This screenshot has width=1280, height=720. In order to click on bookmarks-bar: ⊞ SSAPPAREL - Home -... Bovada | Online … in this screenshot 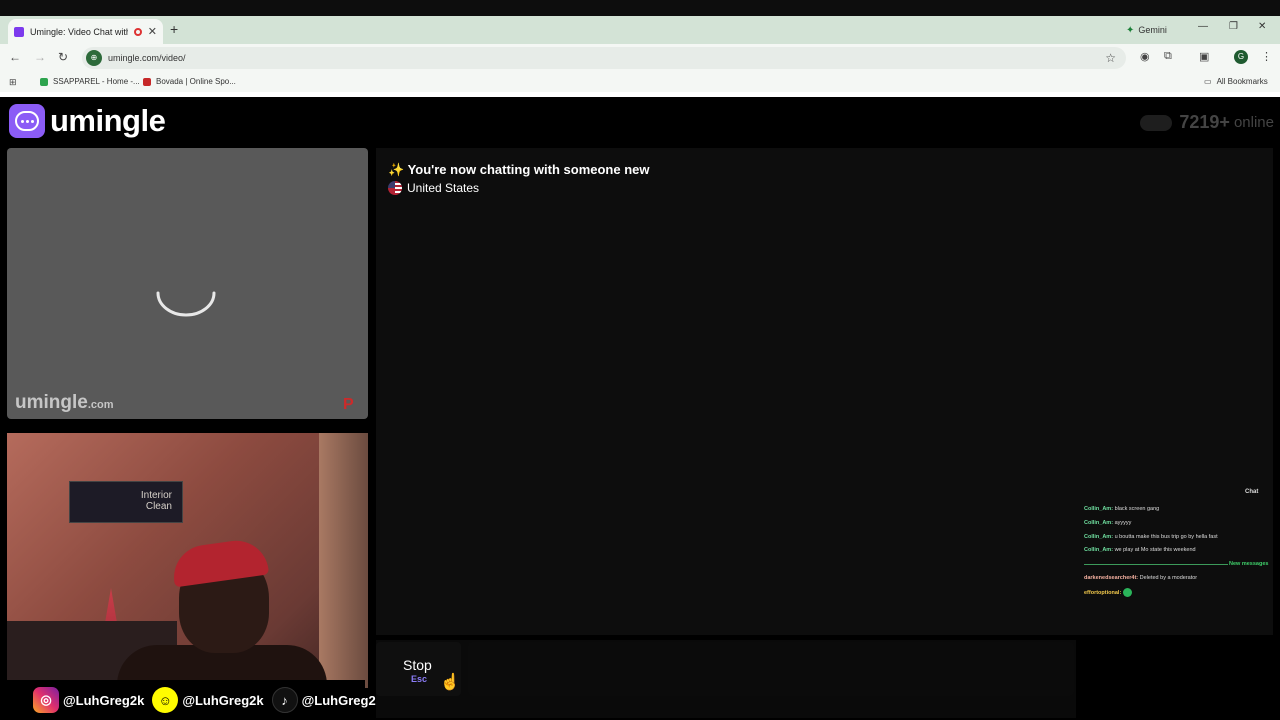, I will do `click(640, 82)`.